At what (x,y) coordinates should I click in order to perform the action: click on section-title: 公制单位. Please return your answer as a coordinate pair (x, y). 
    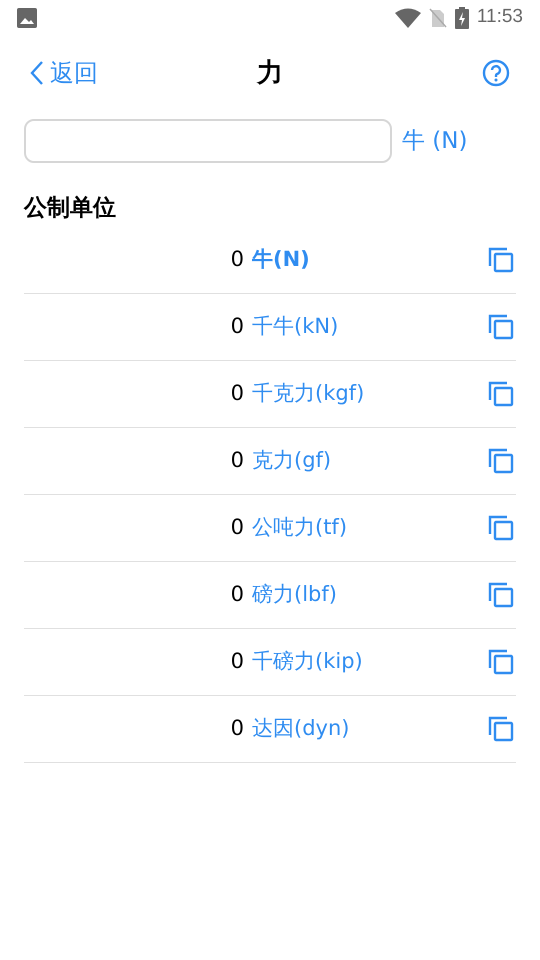
    Looking at the image, I should click on (70, 208).